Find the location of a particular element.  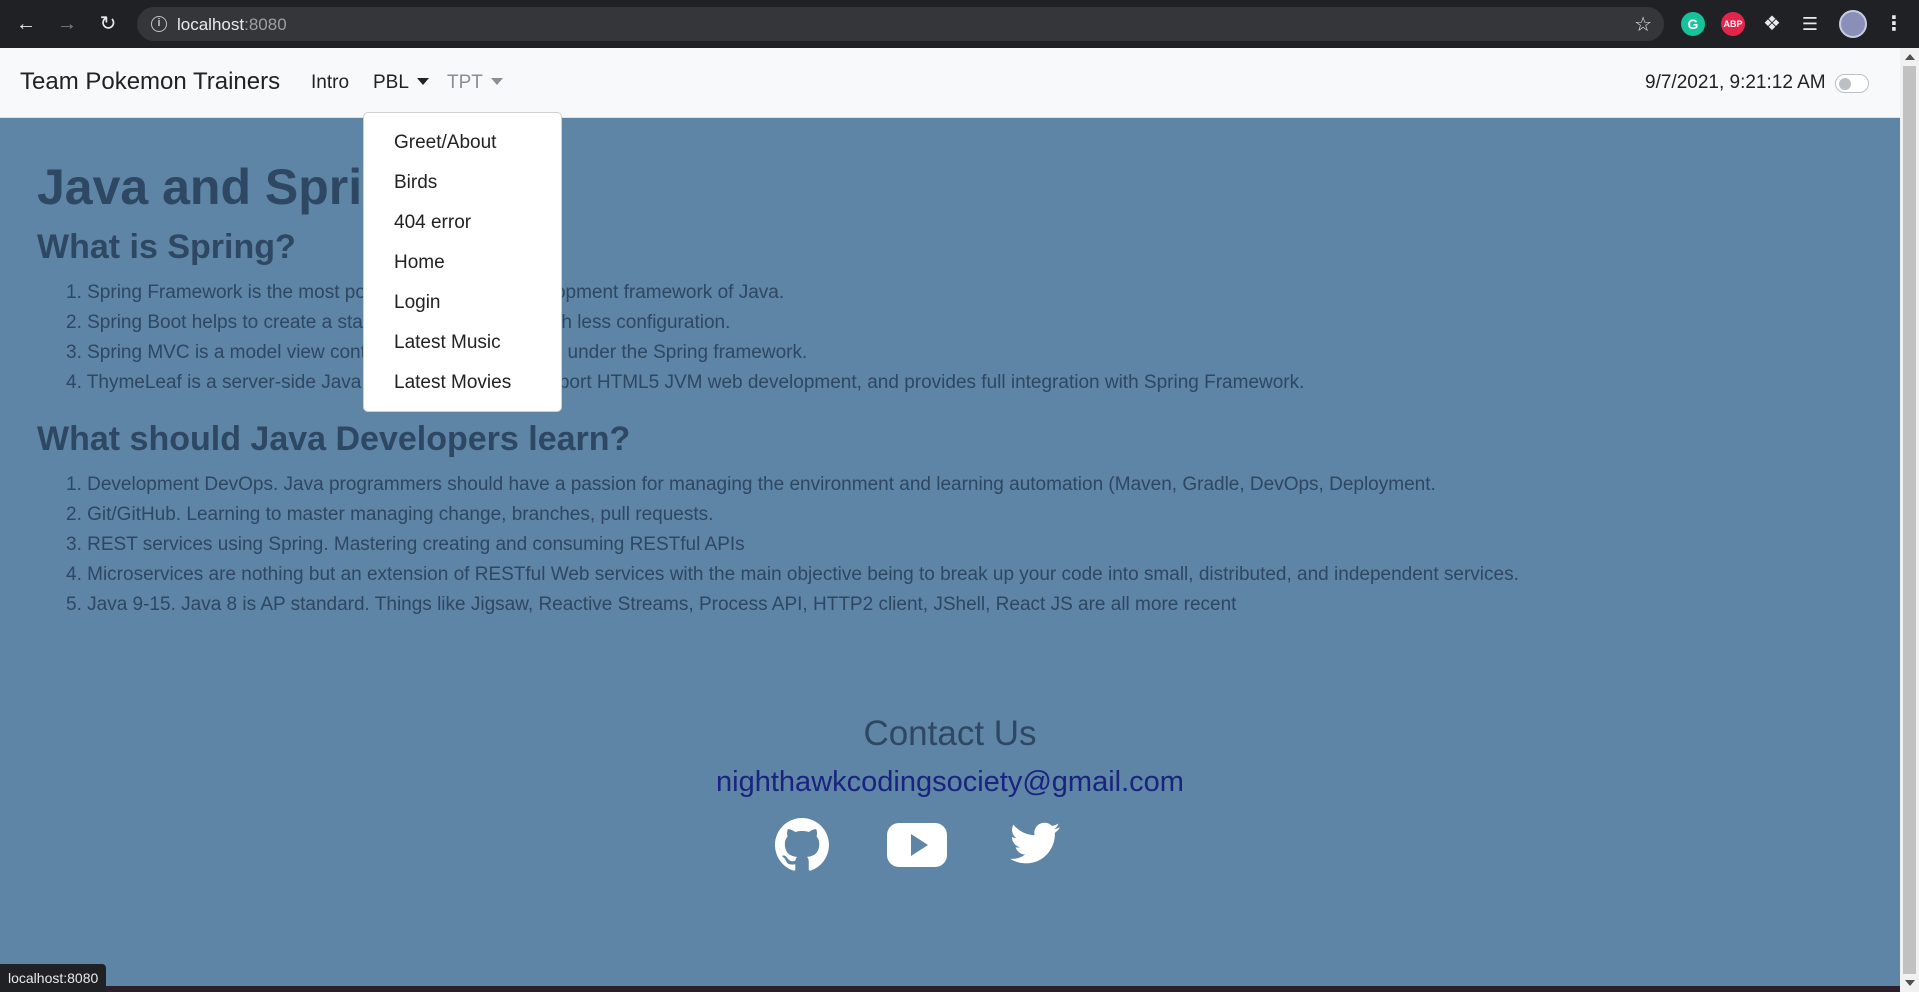

youtube-icon is located at coordinates (917, 847).